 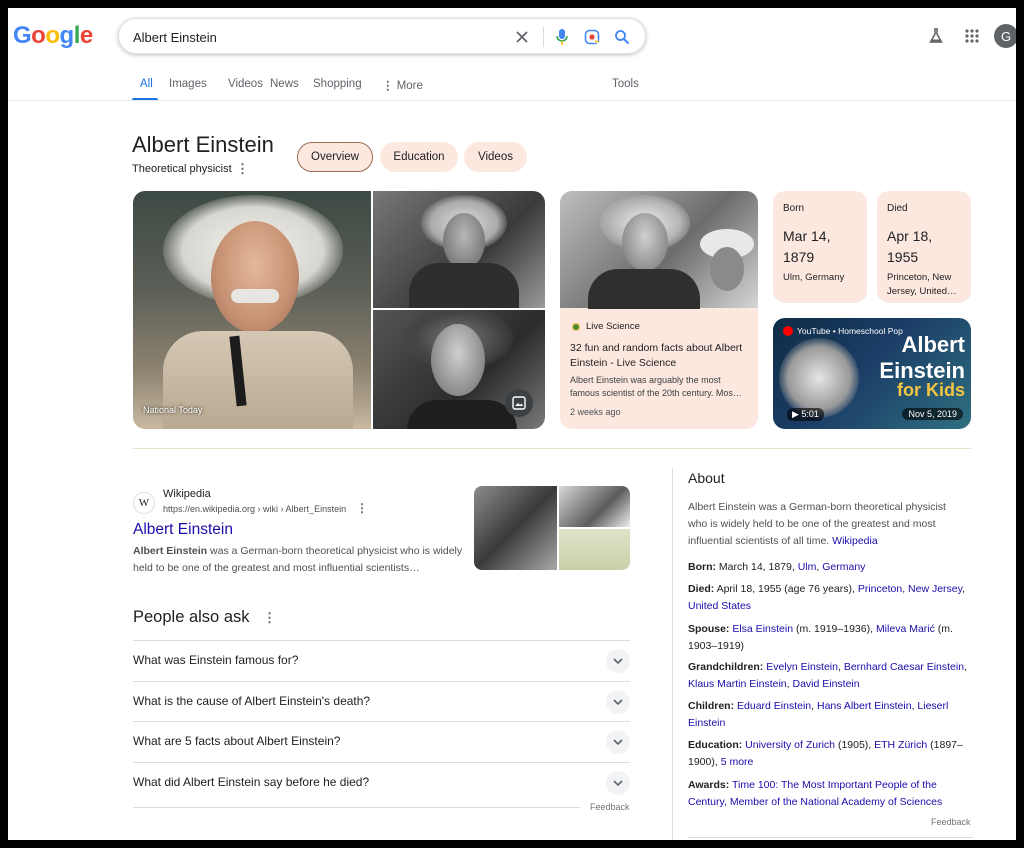 I want to click on paa-question-3: What are 5 facts about Albert Einstein?, so click(x=381, y=741).